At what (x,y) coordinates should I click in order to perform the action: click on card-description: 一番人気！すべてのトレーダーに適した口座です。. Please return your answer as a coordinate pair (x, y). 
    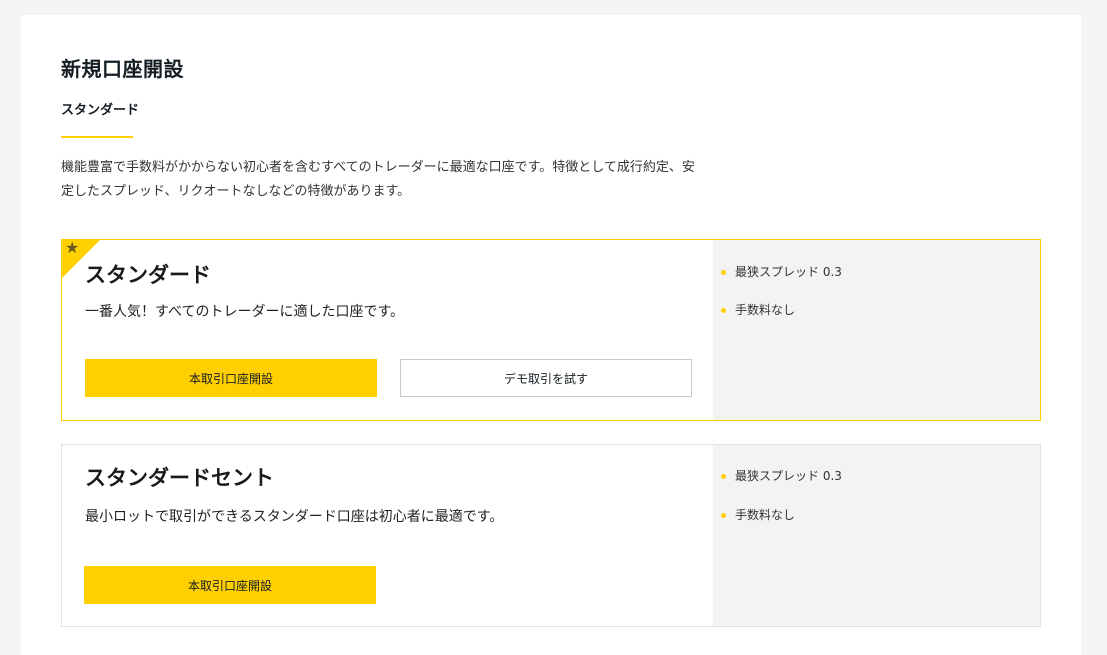
    Looking at the image, I should click on (245, 312).